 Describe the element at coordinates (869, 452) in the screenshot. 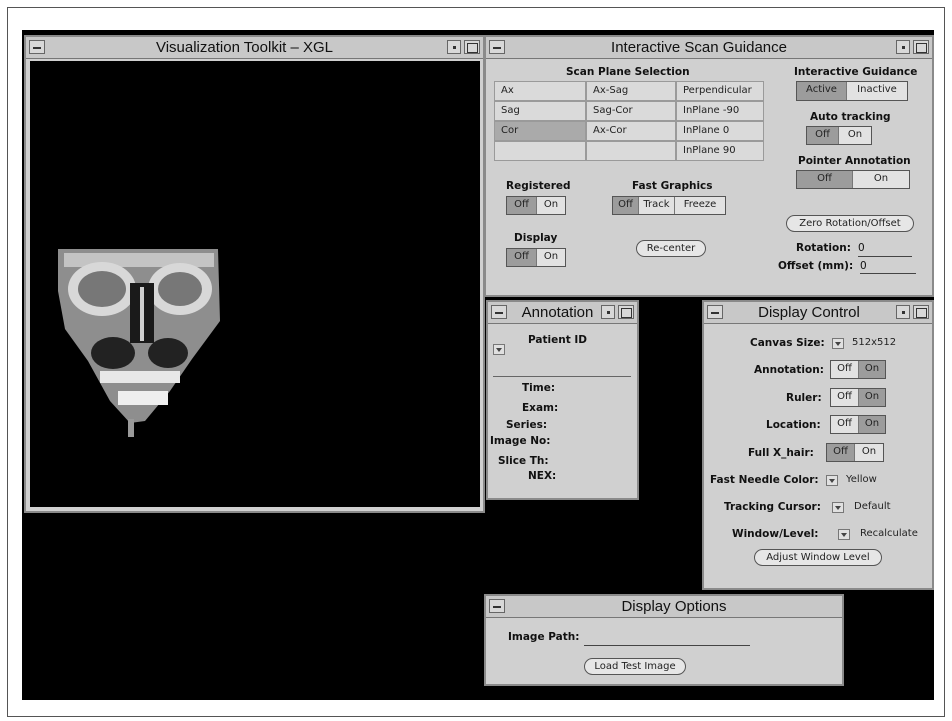

I see `xhair-on-option: On` at that location.